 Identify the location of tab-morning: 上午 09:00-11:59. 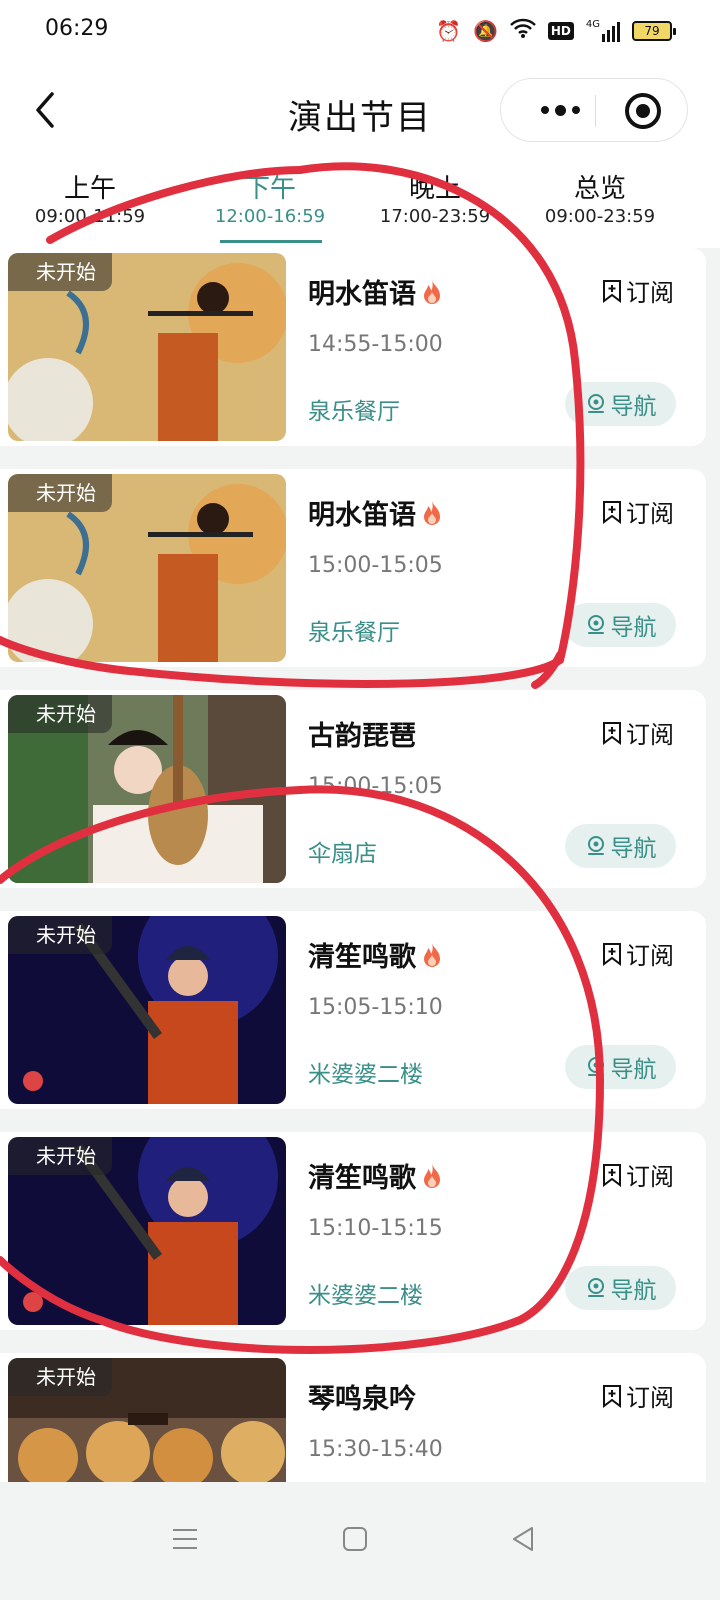
(90, 197).